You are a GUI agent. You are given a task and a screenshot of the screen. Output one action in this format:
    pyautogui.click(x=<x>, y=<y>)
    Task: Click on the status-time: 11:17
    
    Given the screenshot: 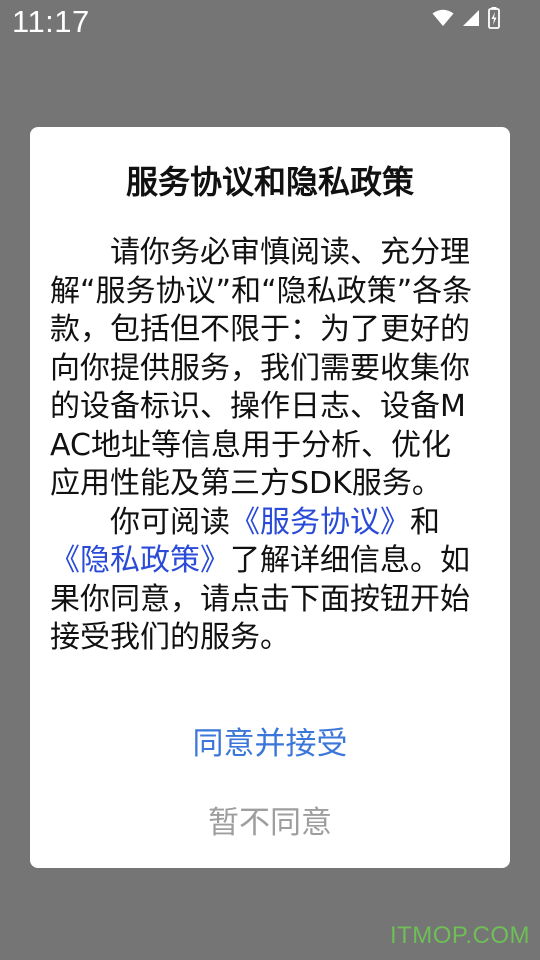 What is the action you would take?
    pyautogui.click(x=51, y=21)
    